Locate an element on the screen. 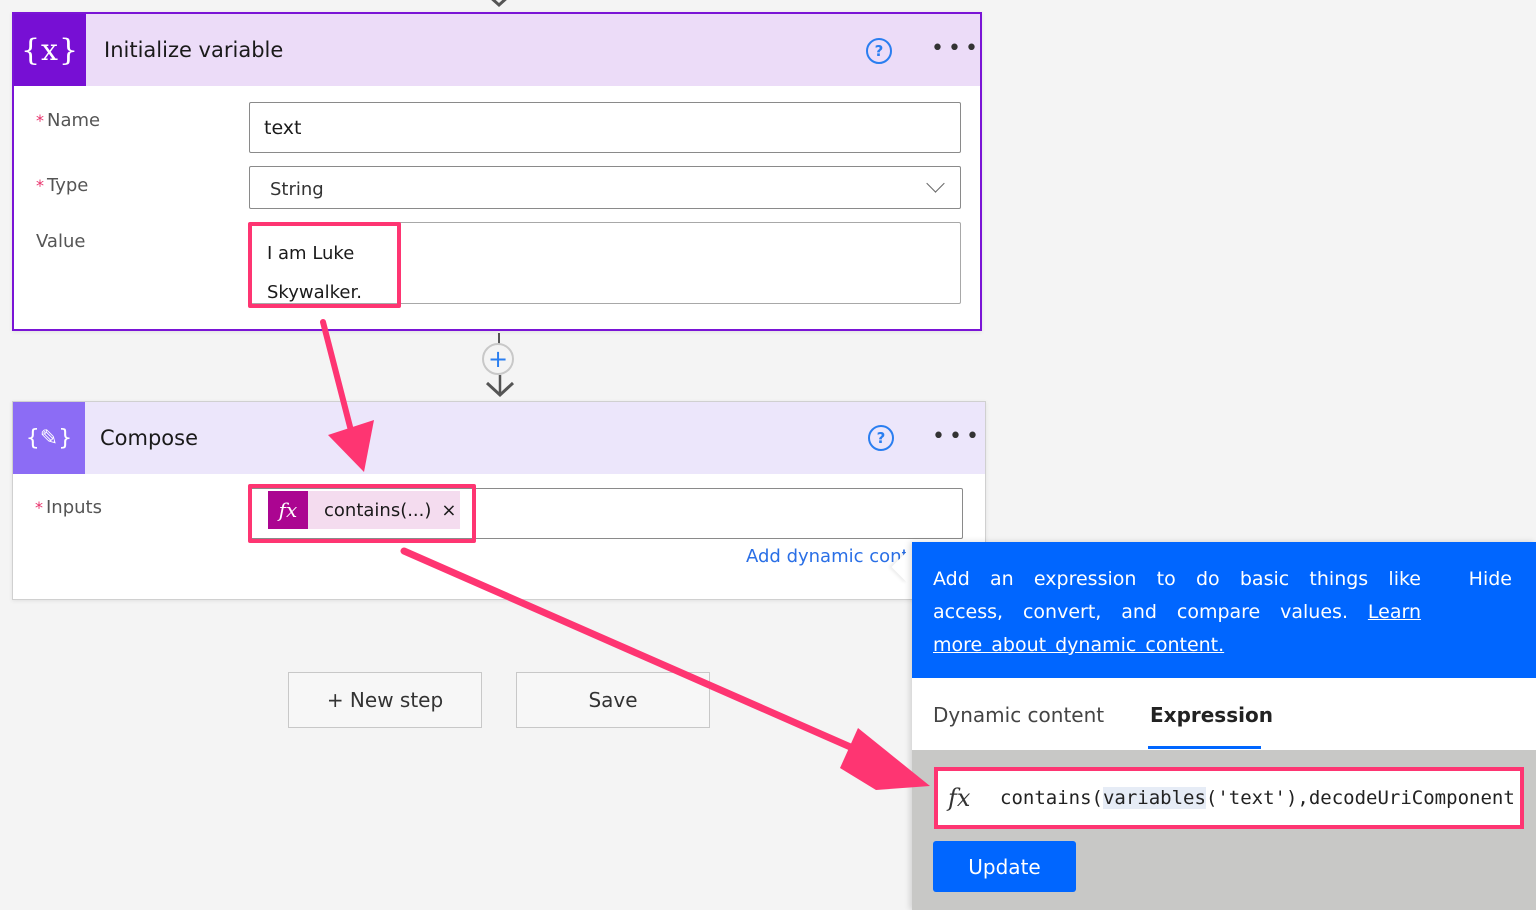 Image resolution: width=1536 pixels, height=910 pixels. panel-tabs: Dynamic content Expression is located at coordinates (1224, 714).